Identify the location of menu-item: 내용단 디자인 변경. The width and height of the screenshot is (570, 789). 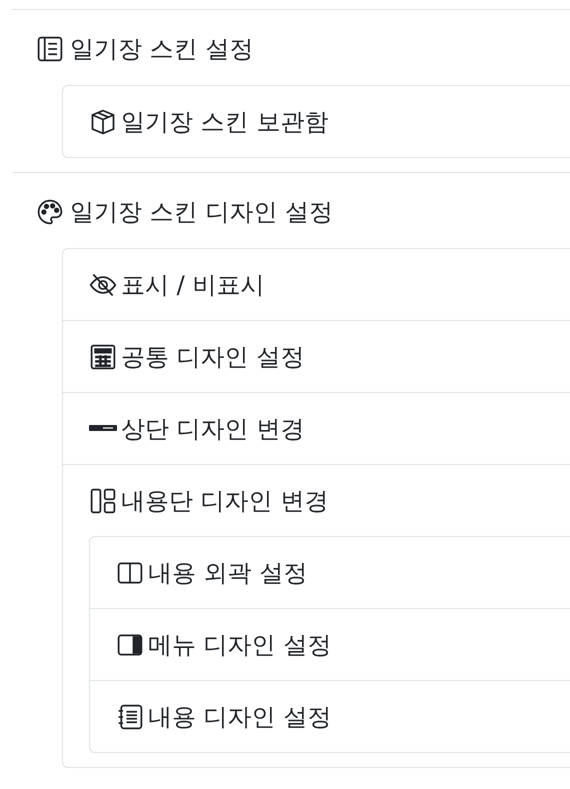
(316, 500).